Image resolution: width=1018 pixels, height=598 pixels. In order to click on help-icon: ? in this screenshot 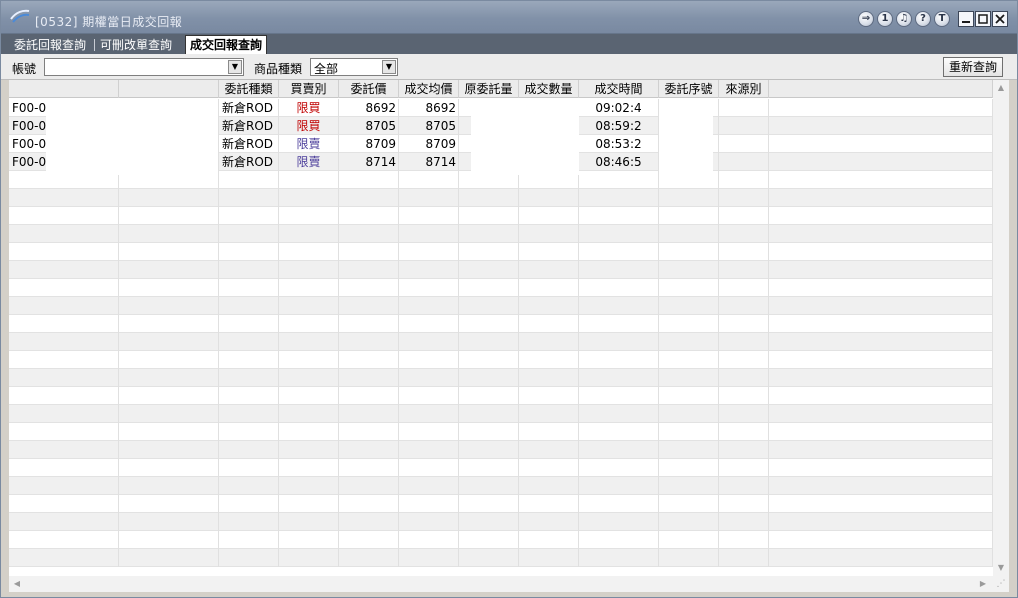, I will do `click(923, 19)`.